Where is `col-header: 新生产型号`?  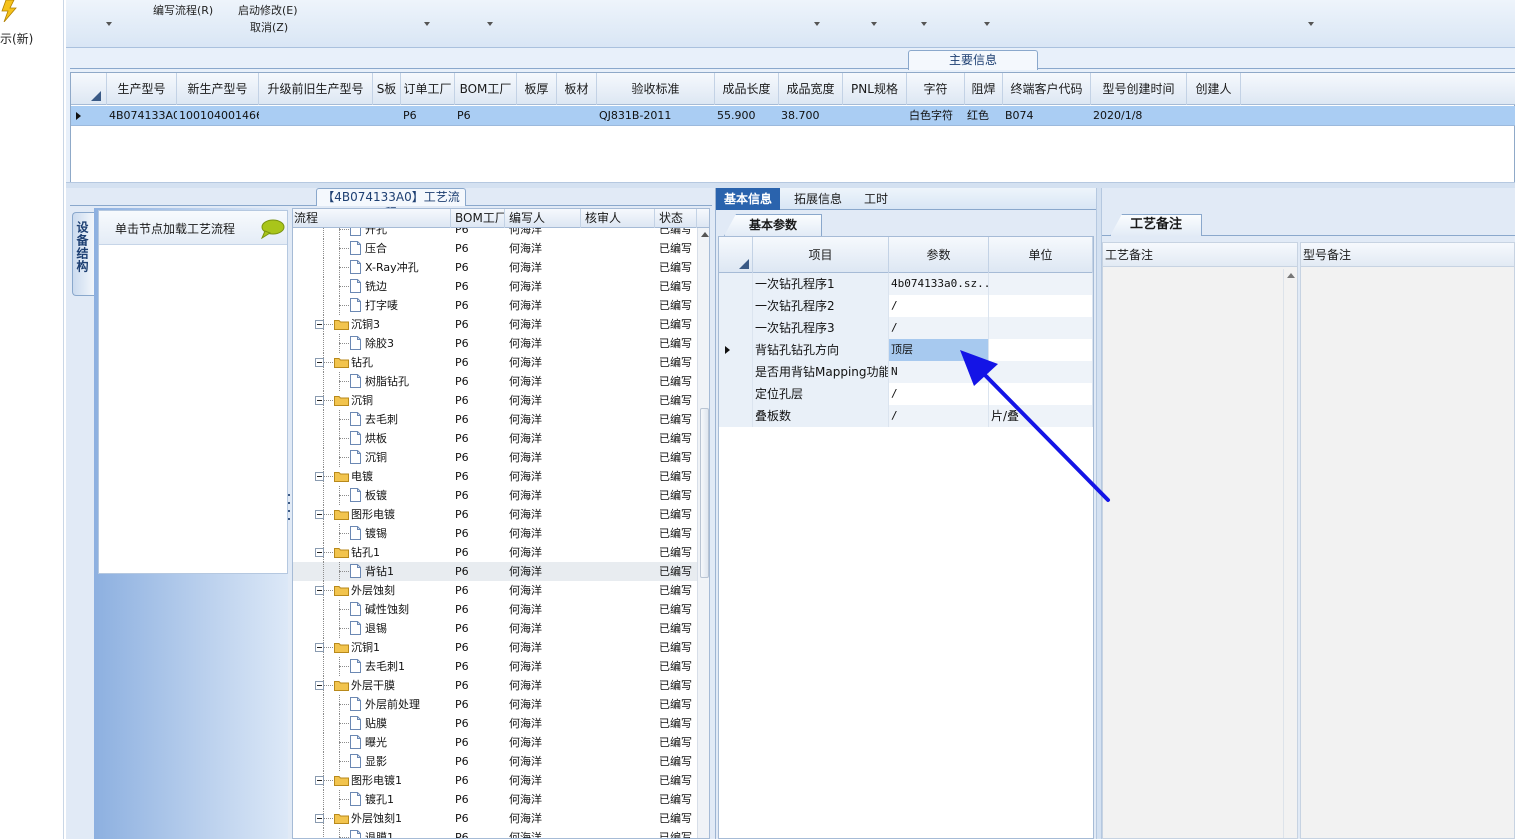
col-header: 新生产型号 is located at coordinates (218, 89).